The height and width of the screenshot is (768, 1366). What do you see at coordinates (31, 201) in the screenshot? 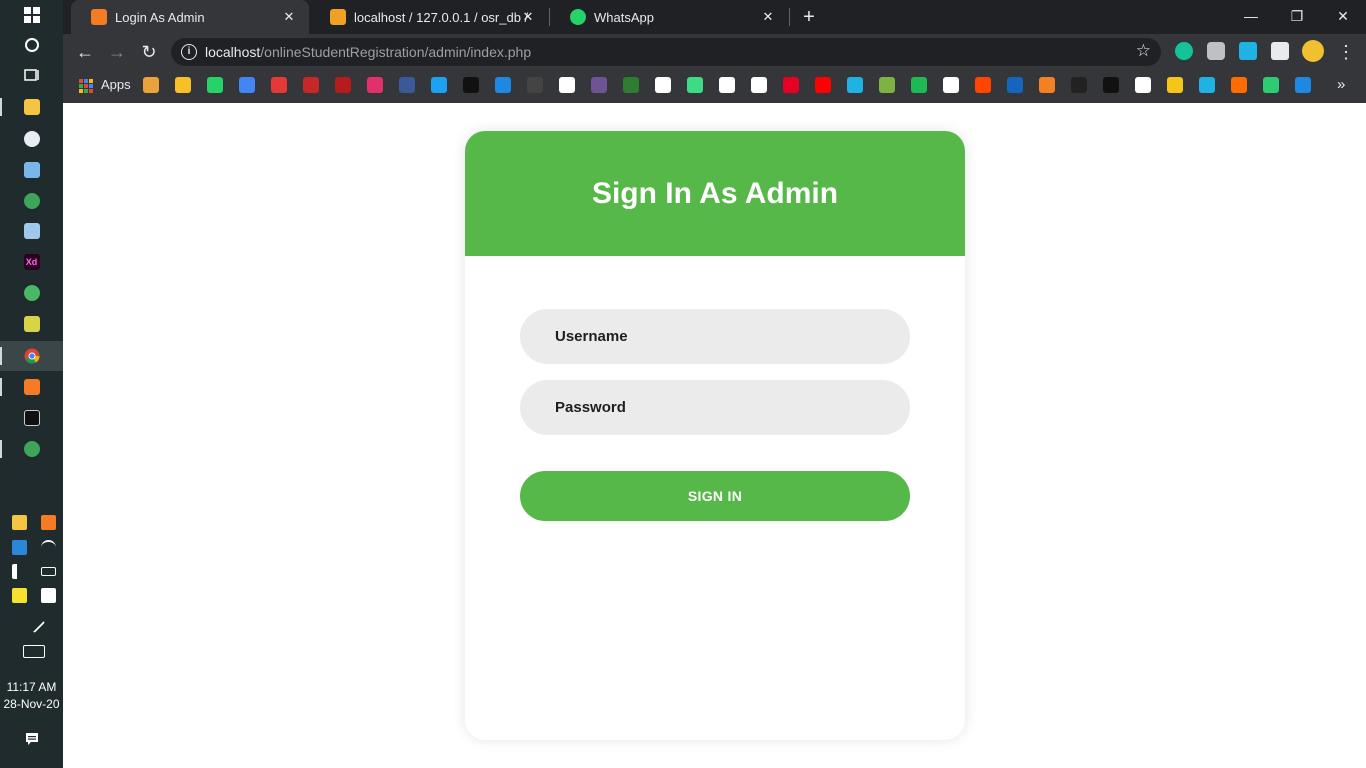
I see `taskbar-app-green` at bounding box center [31, 201].